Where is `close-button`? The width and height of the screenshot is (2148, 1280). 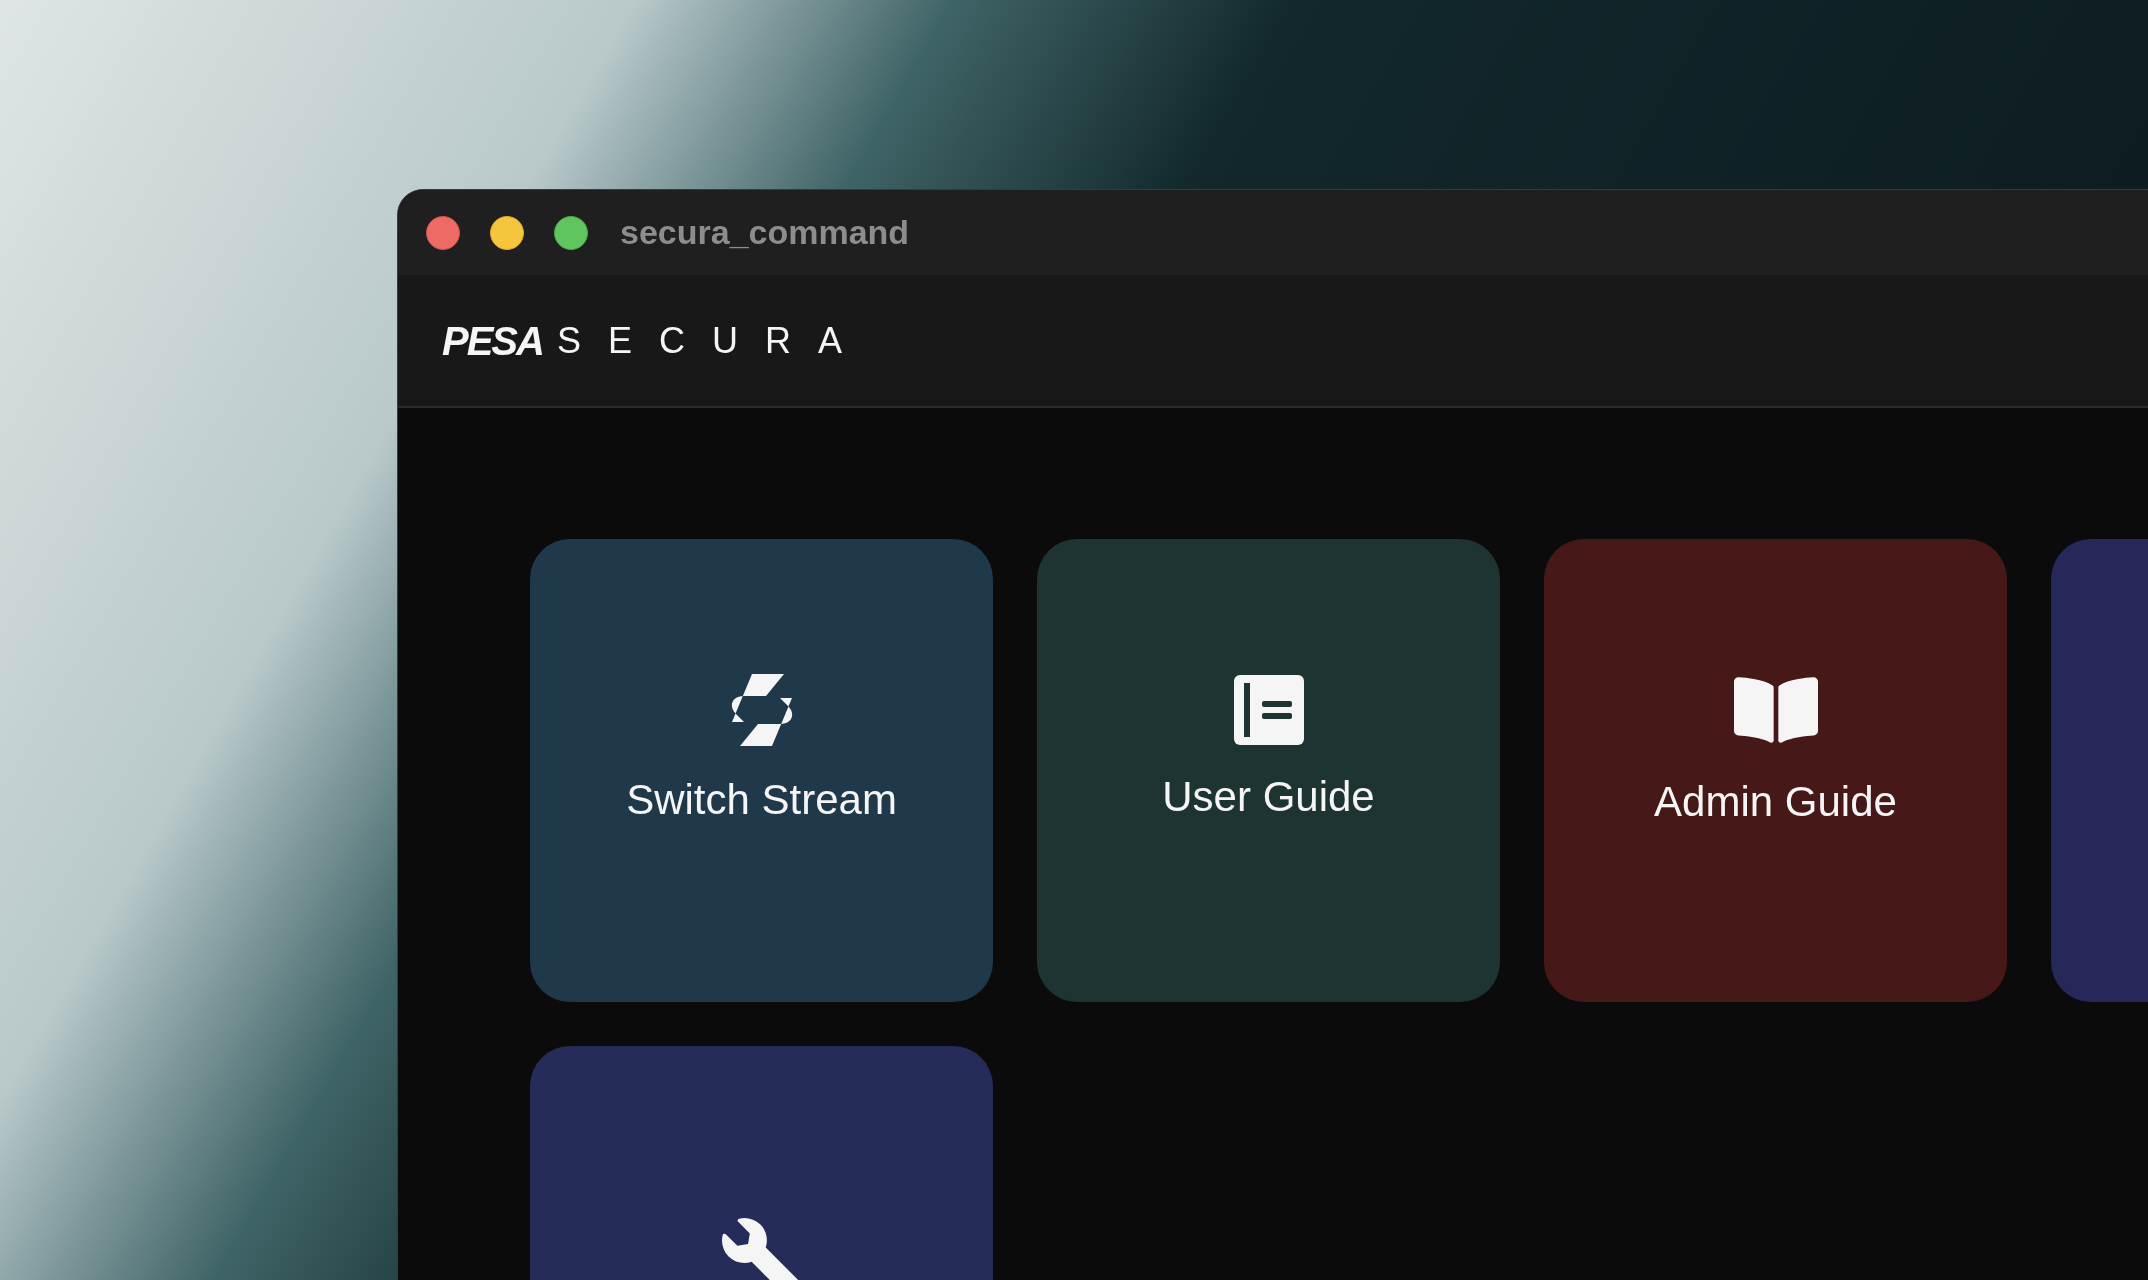
close-button is located at coordinates (443, 232).